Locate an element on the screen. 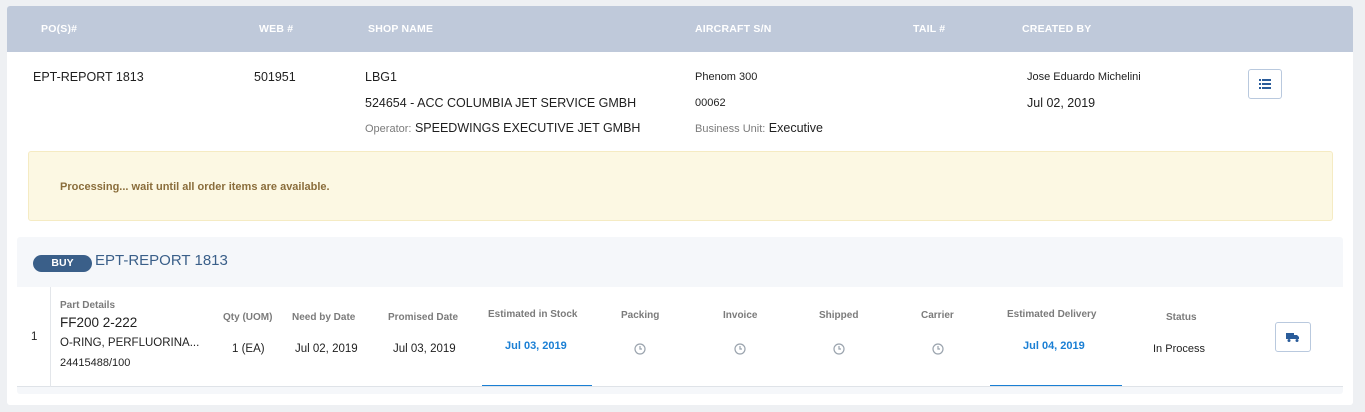 This screenshot has width=1365, height=412. label-est-delivery: Estimated Delivery is located at coordinates (1052, 314).